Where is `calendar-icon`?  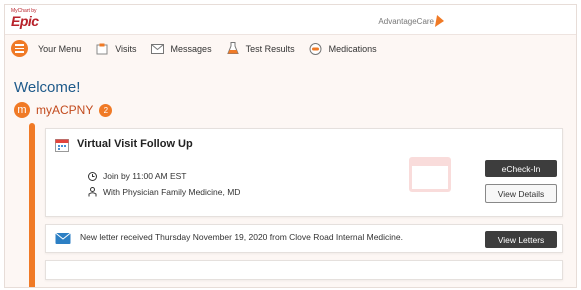 calendar-icon is located at coordinates (62, 145).